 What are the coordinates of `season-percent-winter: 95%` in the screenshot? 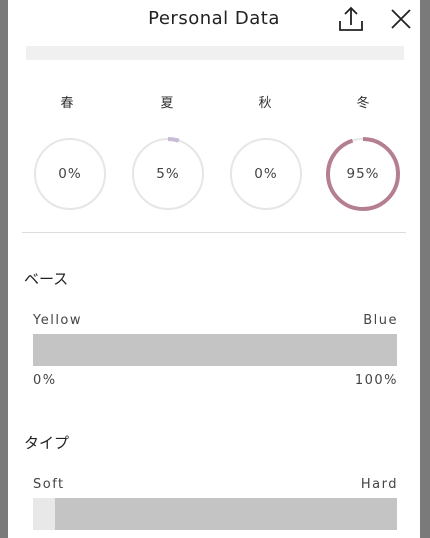 It's located at (363, 174).